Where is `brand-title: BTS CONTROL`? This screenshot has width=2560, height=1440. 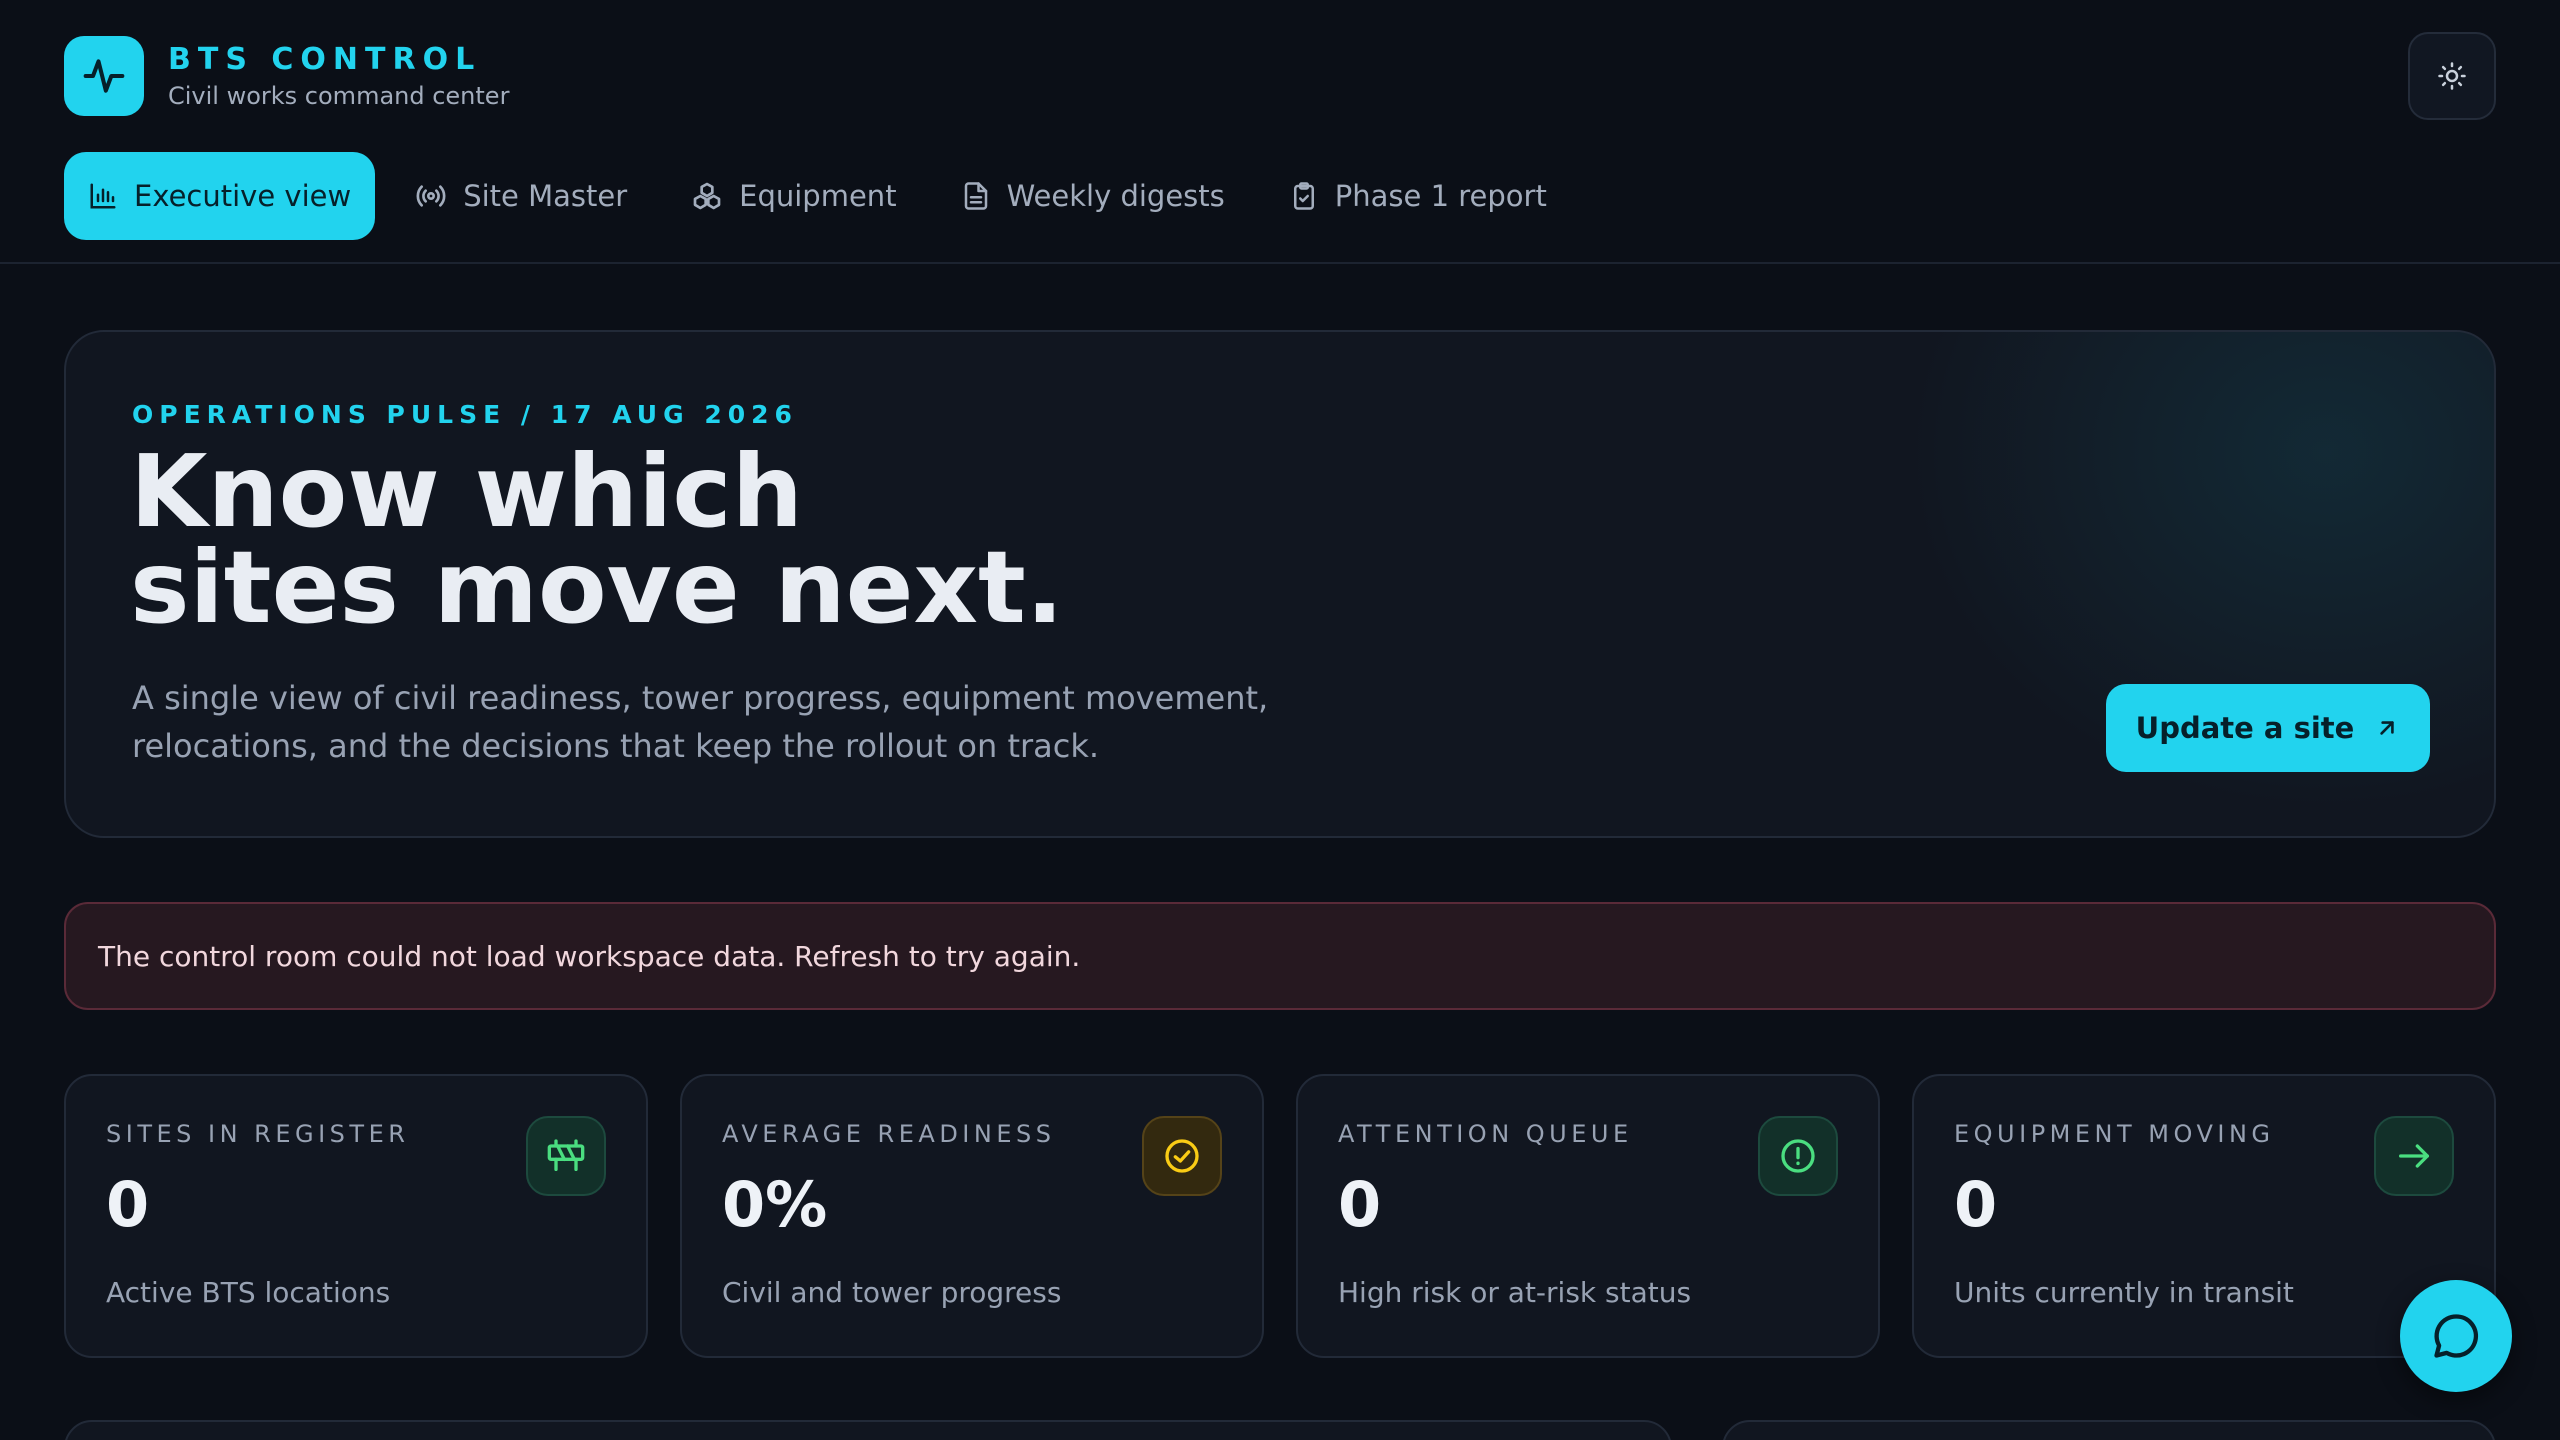 brand-title: BTS CONTROL is located at coordinates (325, 59).